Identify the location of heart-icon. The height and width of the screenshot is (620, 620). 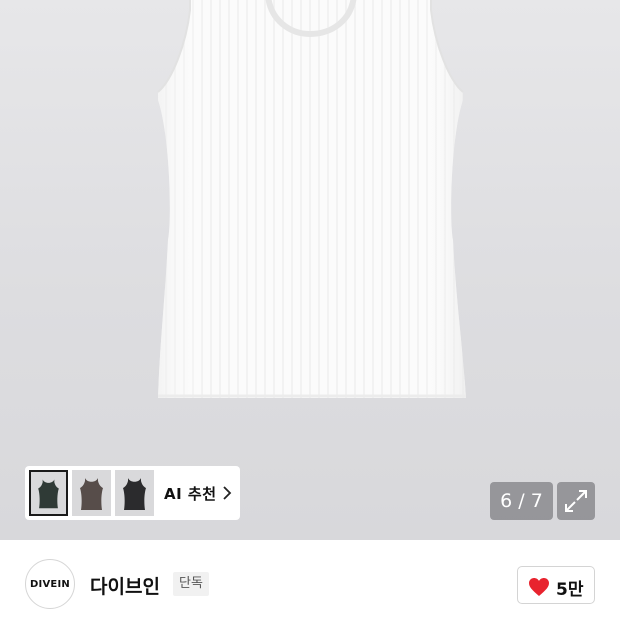
(539, 587).